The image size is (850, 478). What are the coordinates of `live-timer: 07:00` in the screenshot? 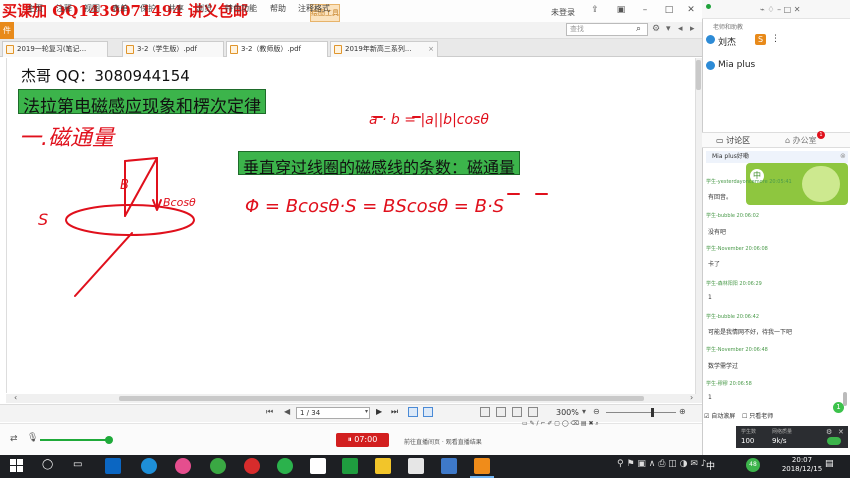 It's located at (366, 439).